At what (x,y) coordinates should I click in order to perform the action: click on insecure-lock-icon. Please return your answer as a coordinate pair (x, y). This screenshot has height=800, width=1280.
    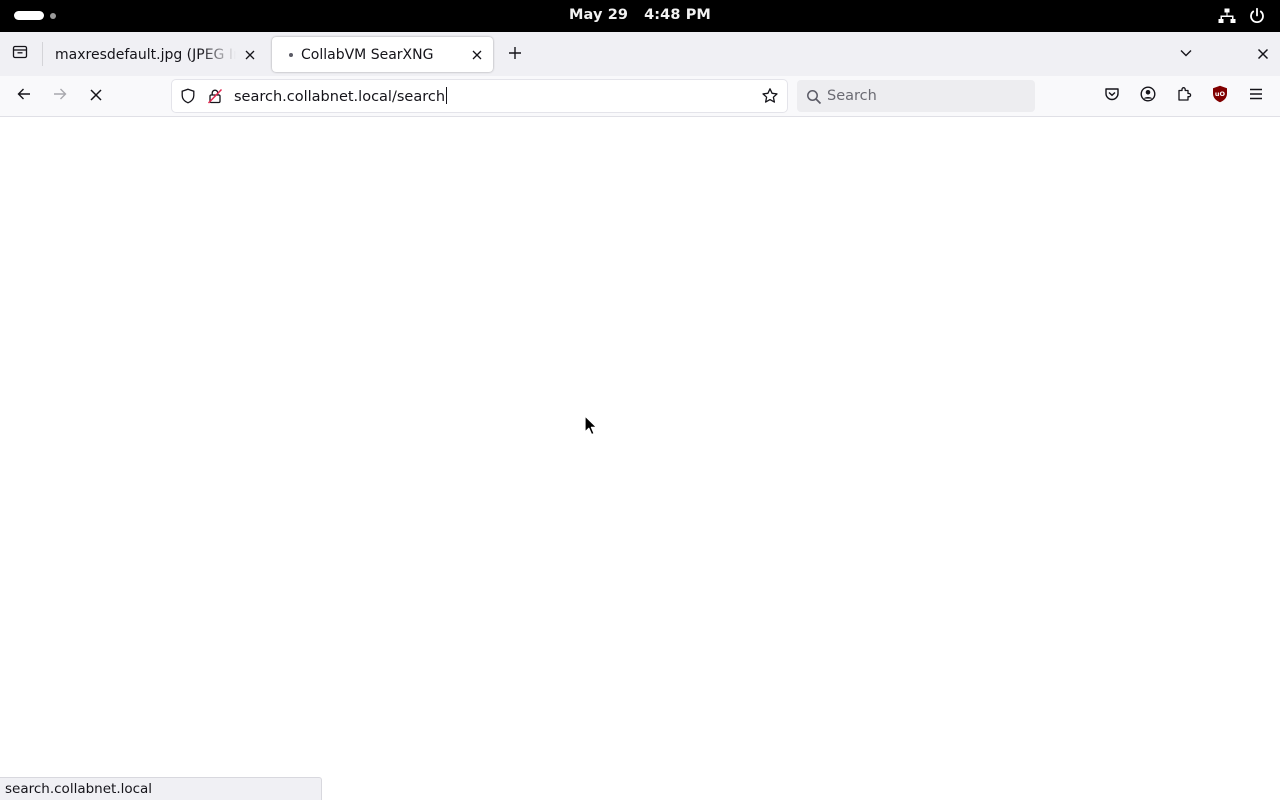
    Looking at the image, I should click on (215, 96).